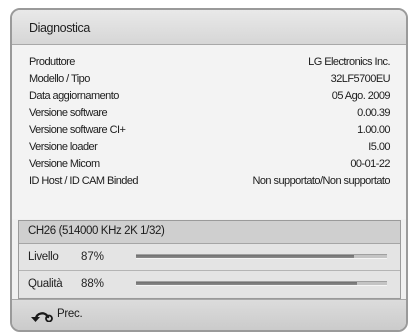  What do you see at coordinates (52, 62) in the screenshot?
I see `info-label: Produttore` at bounding box center [52, 62].